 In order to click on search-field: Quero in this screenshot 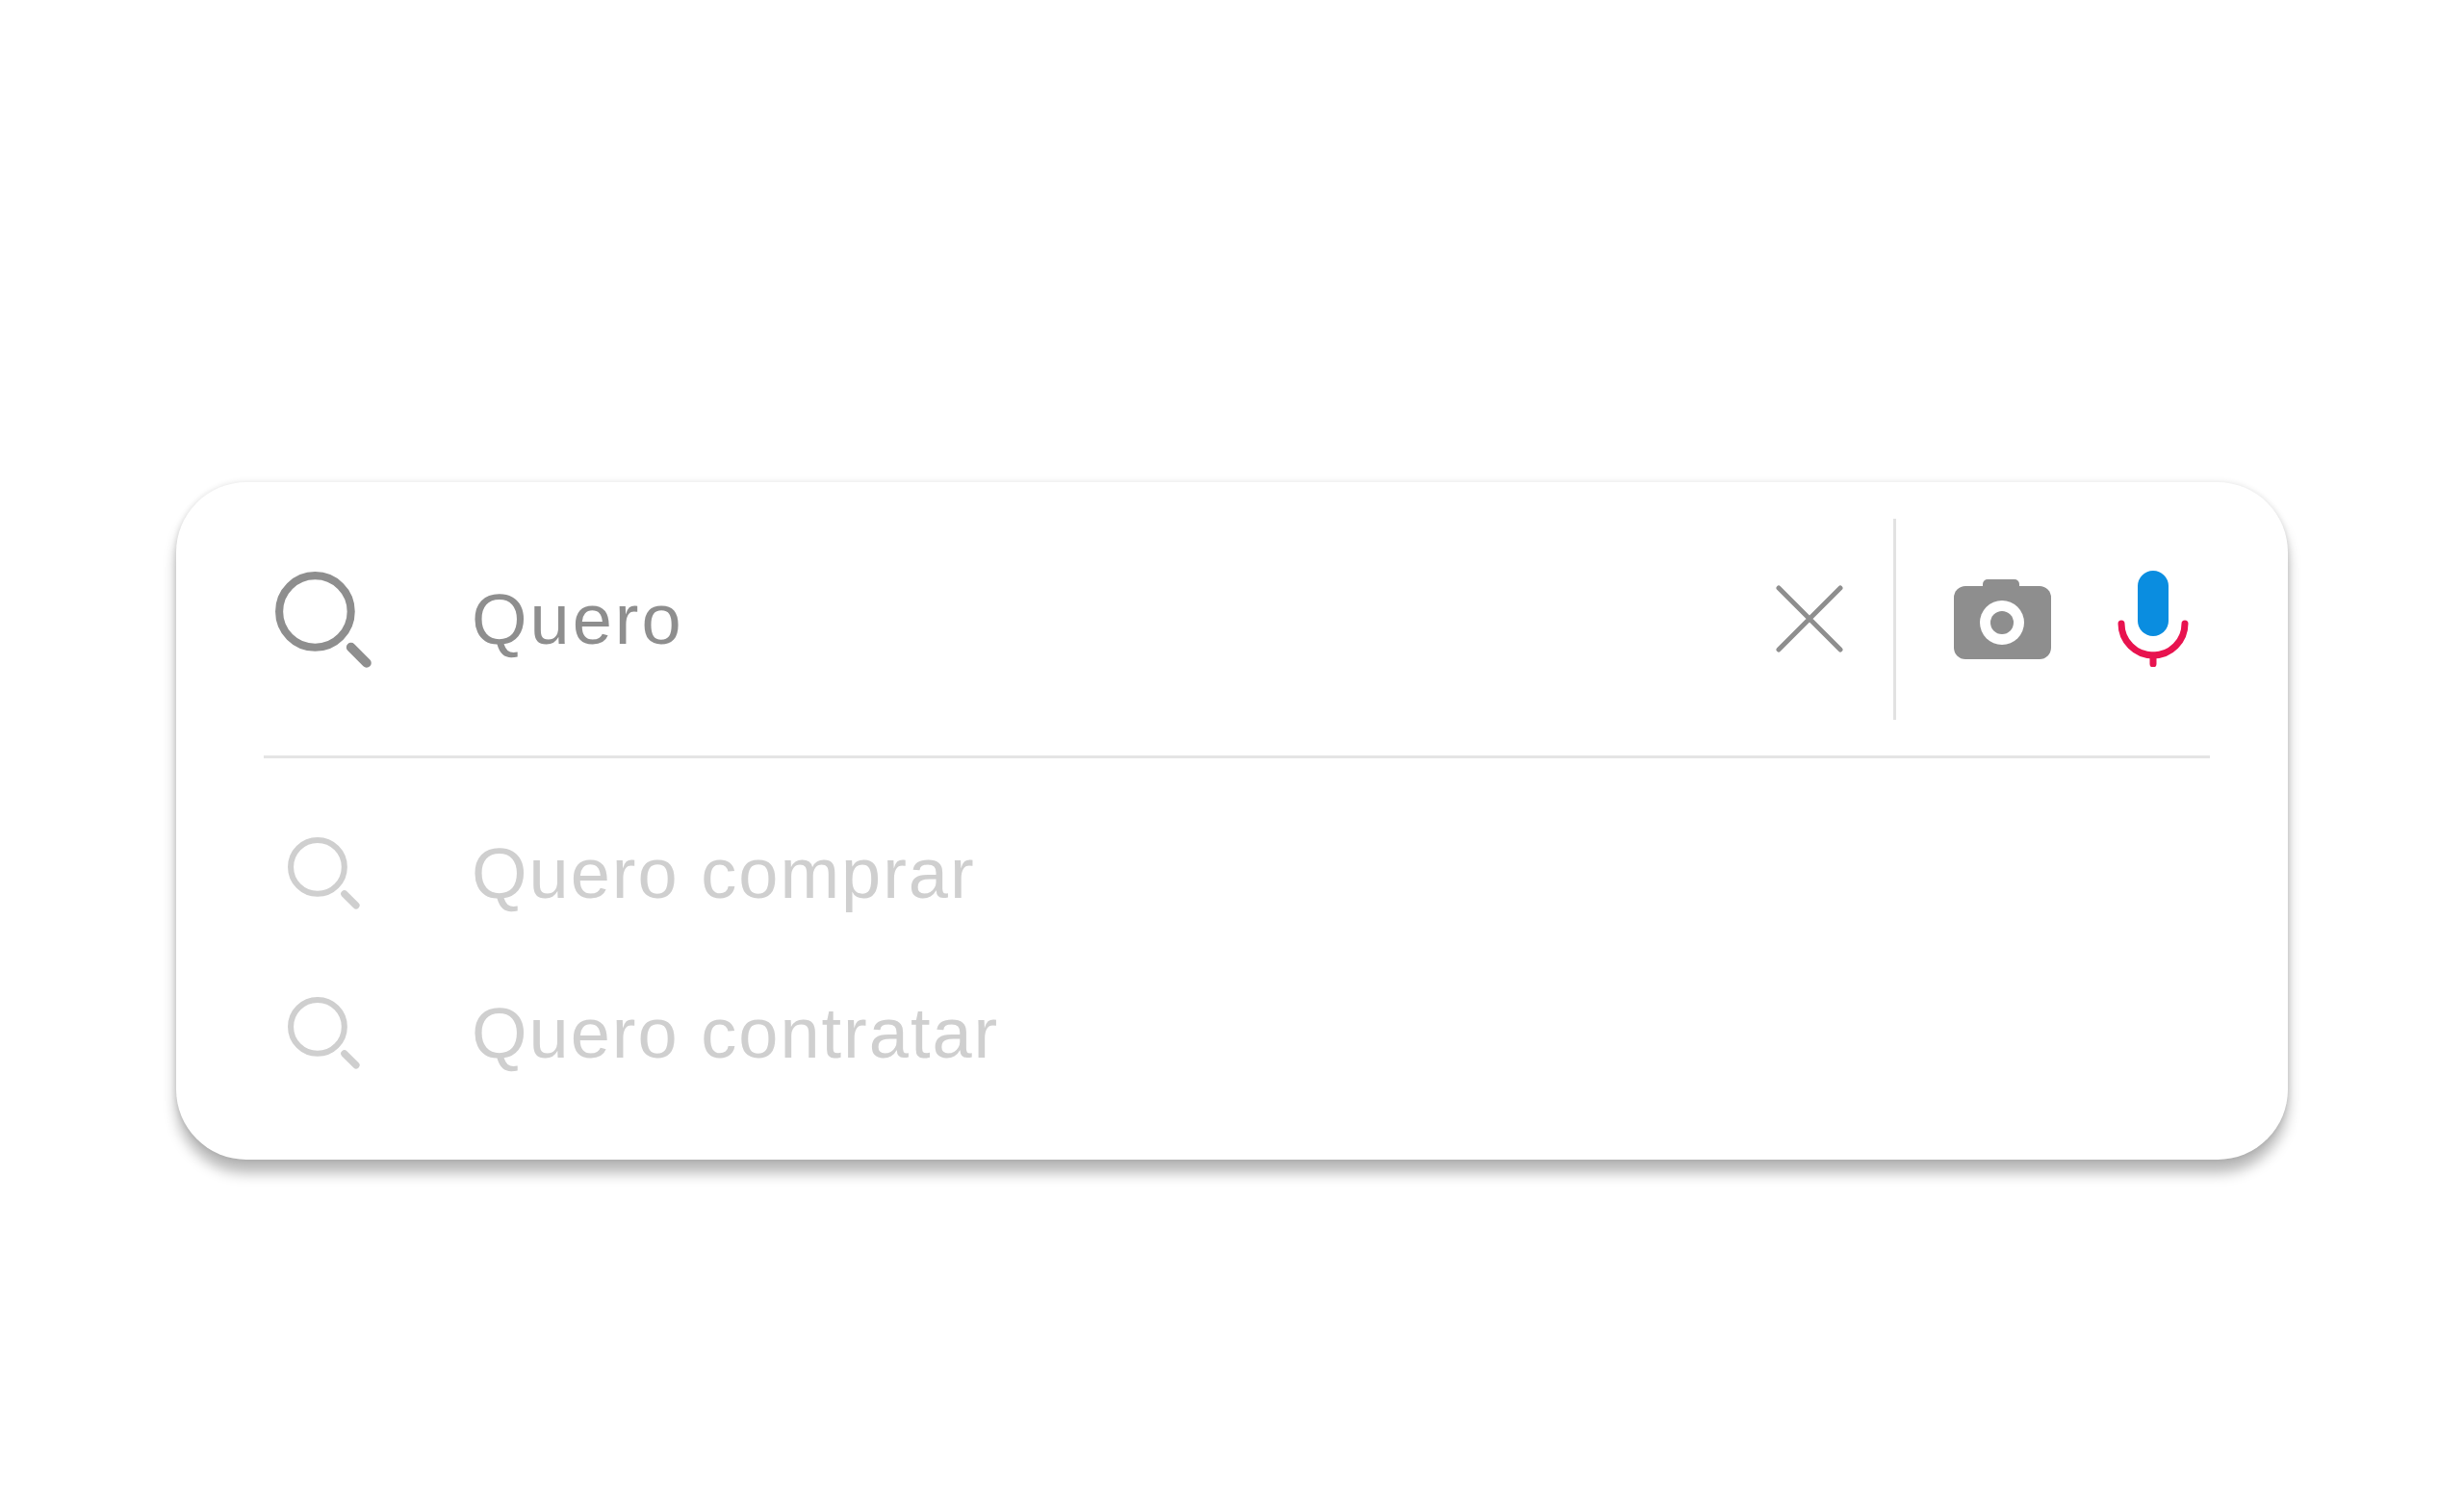, I will do `click(1114, 619)`.